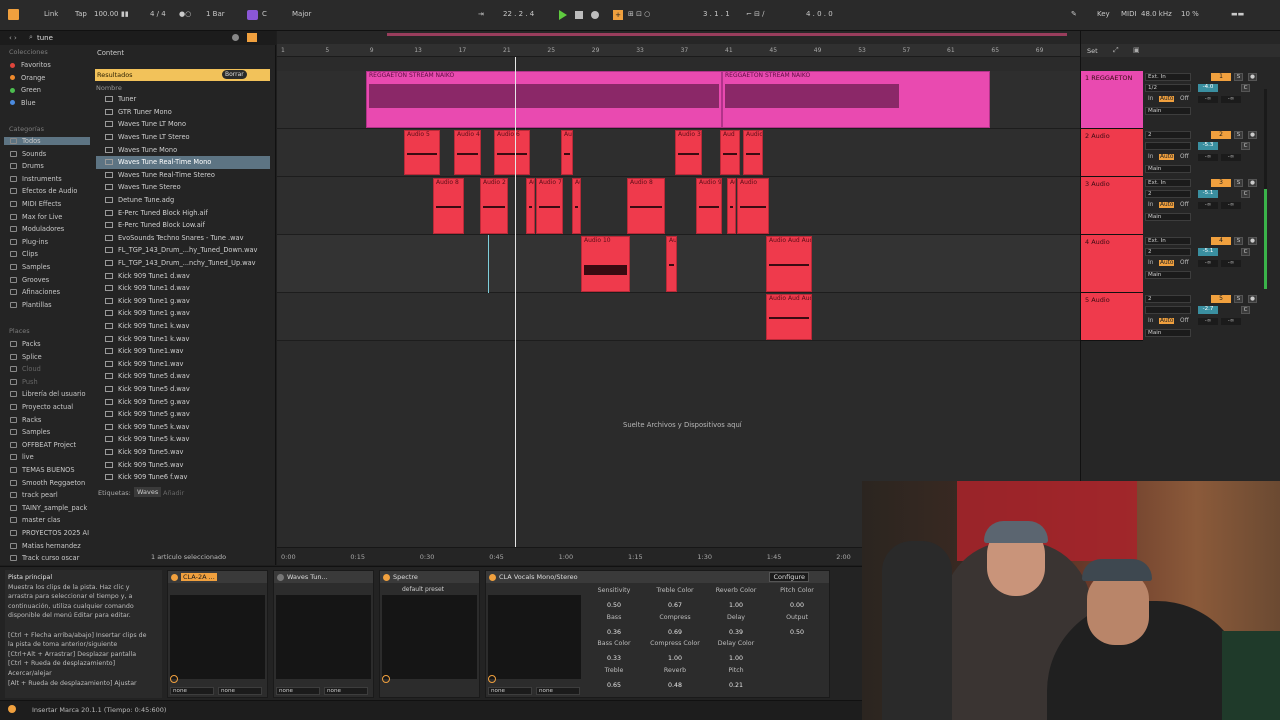  Describe the element at coordinates (81, 14) in the screenshot. I see `tap-button: Tap` at that location.